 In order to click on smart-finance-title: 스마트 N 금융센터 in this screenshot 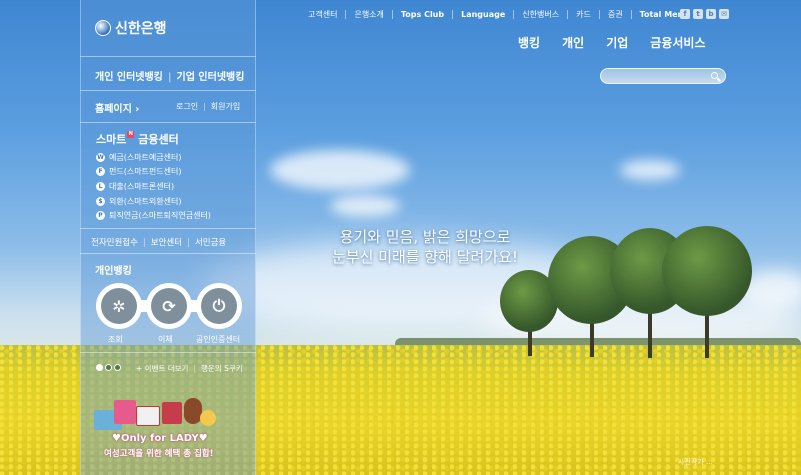, I will do `click(137, 139)`.